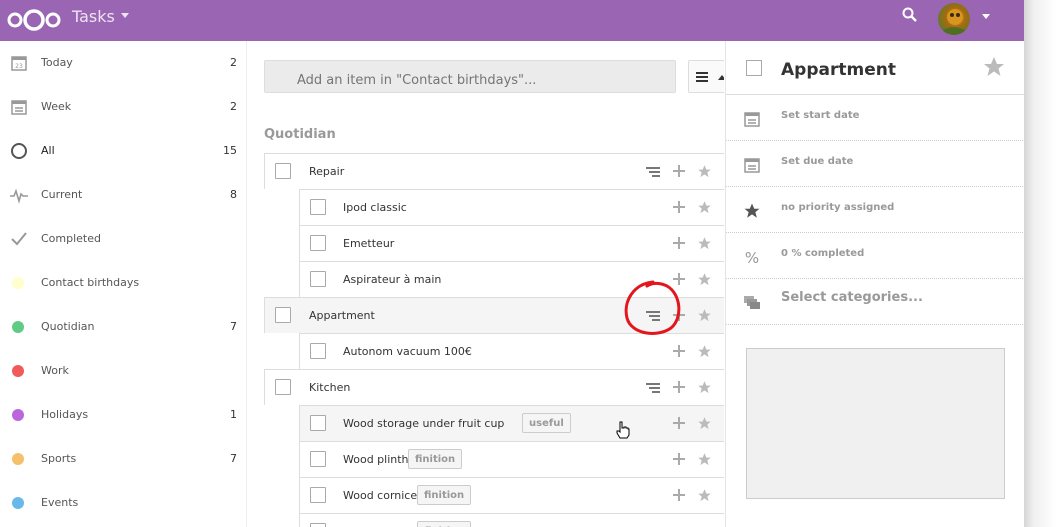 The width and height of the screenshot is (1056, 527). Describe the element at coordinates (494, 171) in the screenshot. I see `task-row: Repair` at that location.